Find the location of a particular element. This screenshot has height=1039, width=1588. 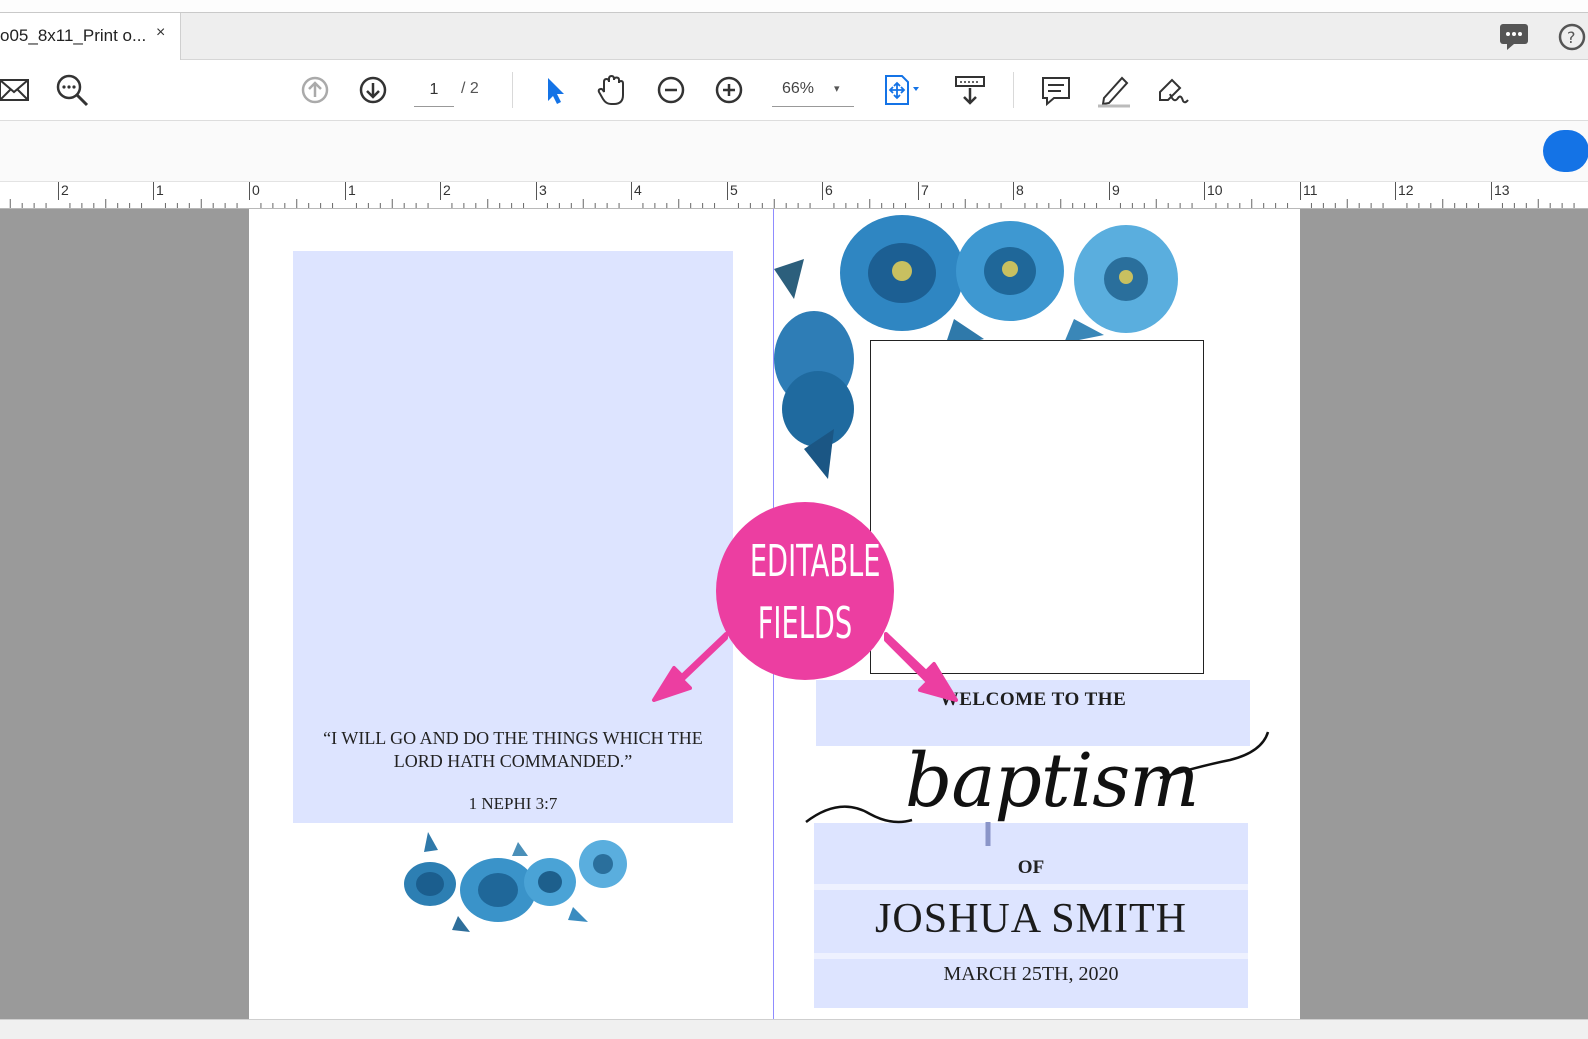

baptism-date: MARCH 25TH, 2020 is located at coordinates (1031, 974).